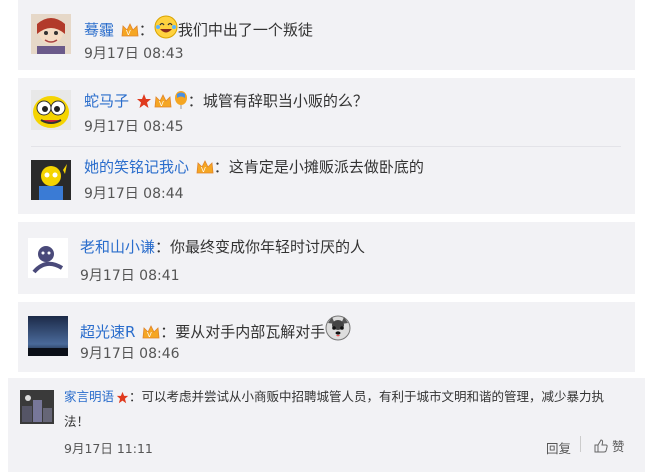 This screenshot has height=472, width=653. I want to click on balloon-icon, so click(181, 102).